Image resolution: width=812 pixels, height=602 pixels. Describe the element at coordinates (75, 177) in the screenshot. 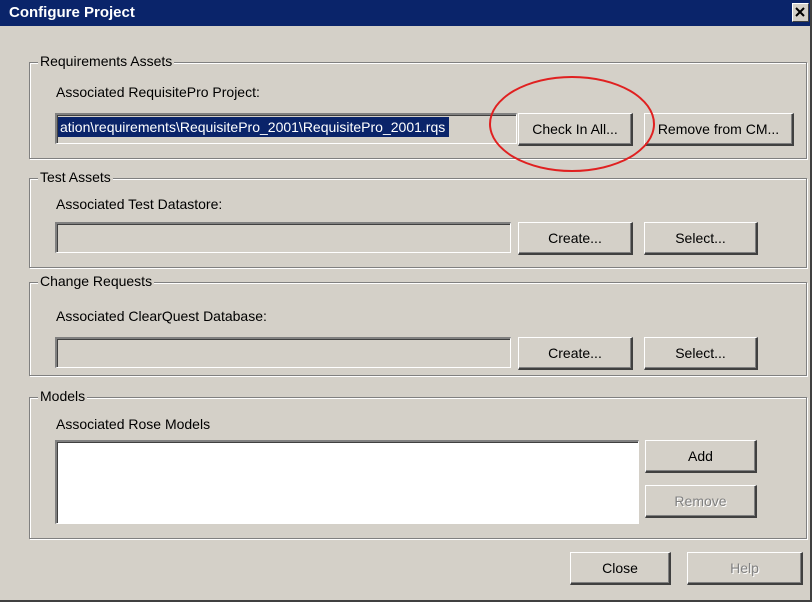

I see `test-assets-legend: Test Assets` at that location.